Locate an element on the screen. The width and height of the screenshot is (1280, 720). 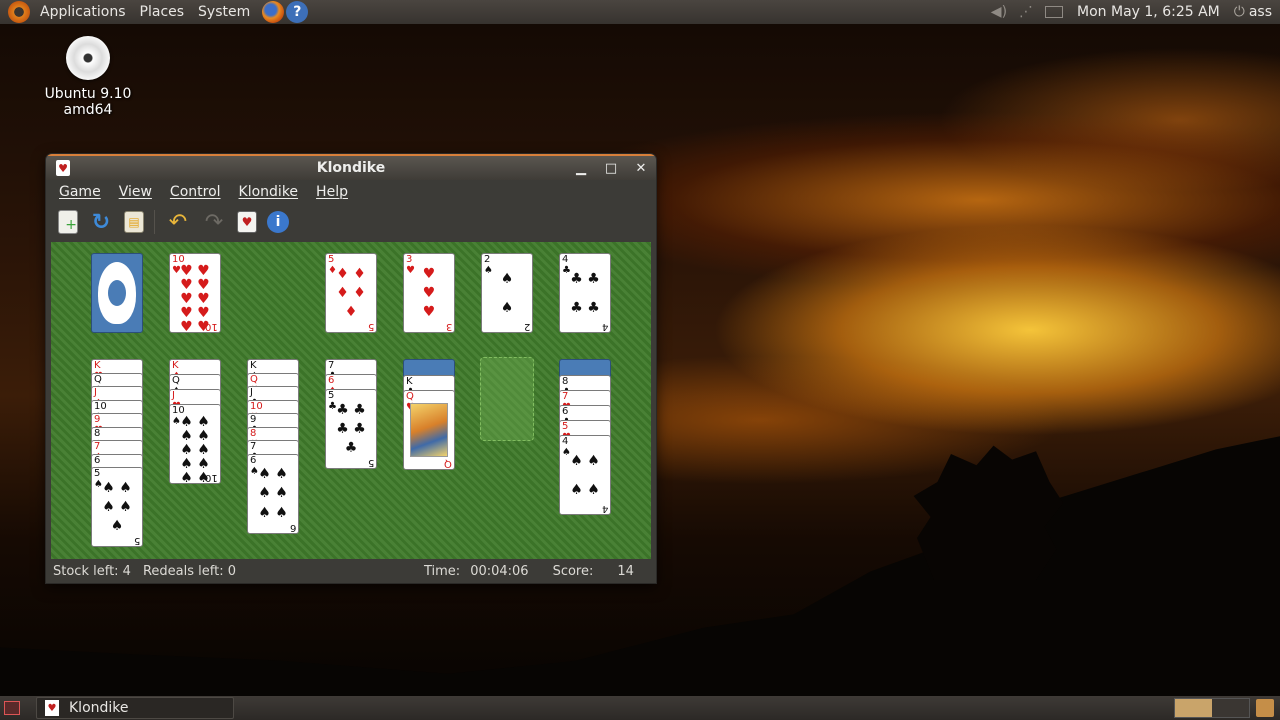
foundation-pile: 3 ♥ ♥ ♥ ♥ 3 is located at coordinates (429, 293).